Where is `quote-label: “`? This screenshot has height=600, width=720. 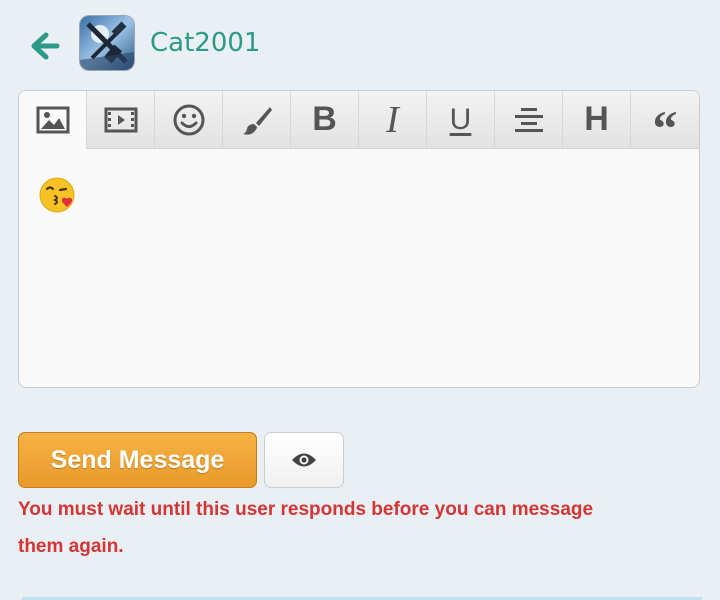 quote-label: “ is located at coordinates (665, 127).